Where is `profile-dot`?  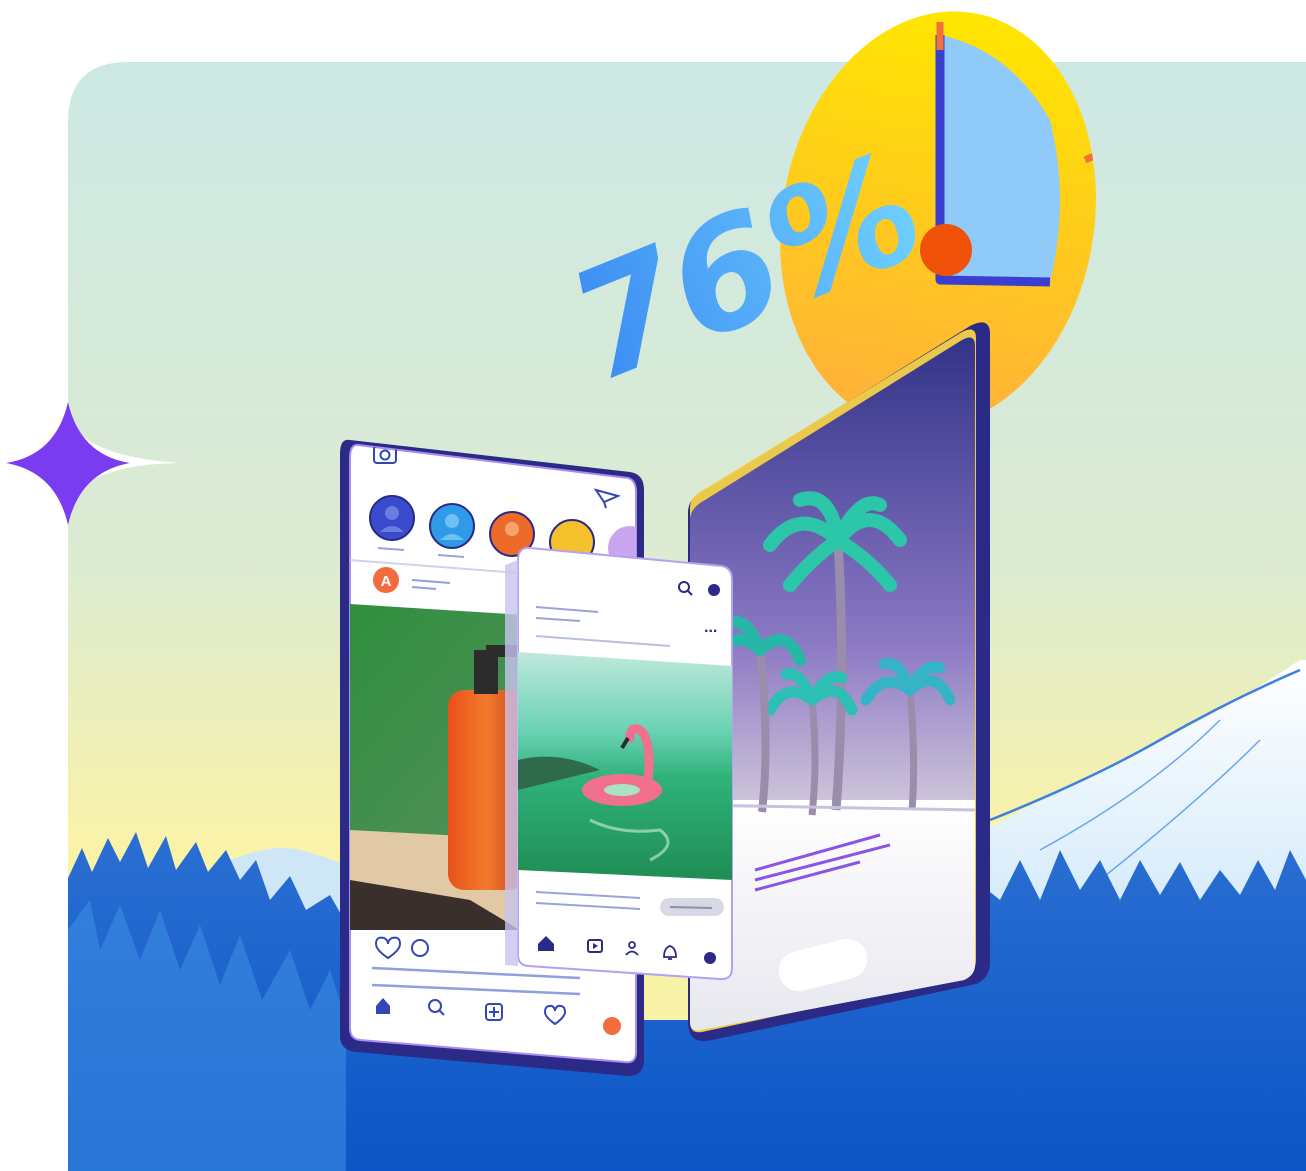
profile-dot is located at coordinates (714, 590).